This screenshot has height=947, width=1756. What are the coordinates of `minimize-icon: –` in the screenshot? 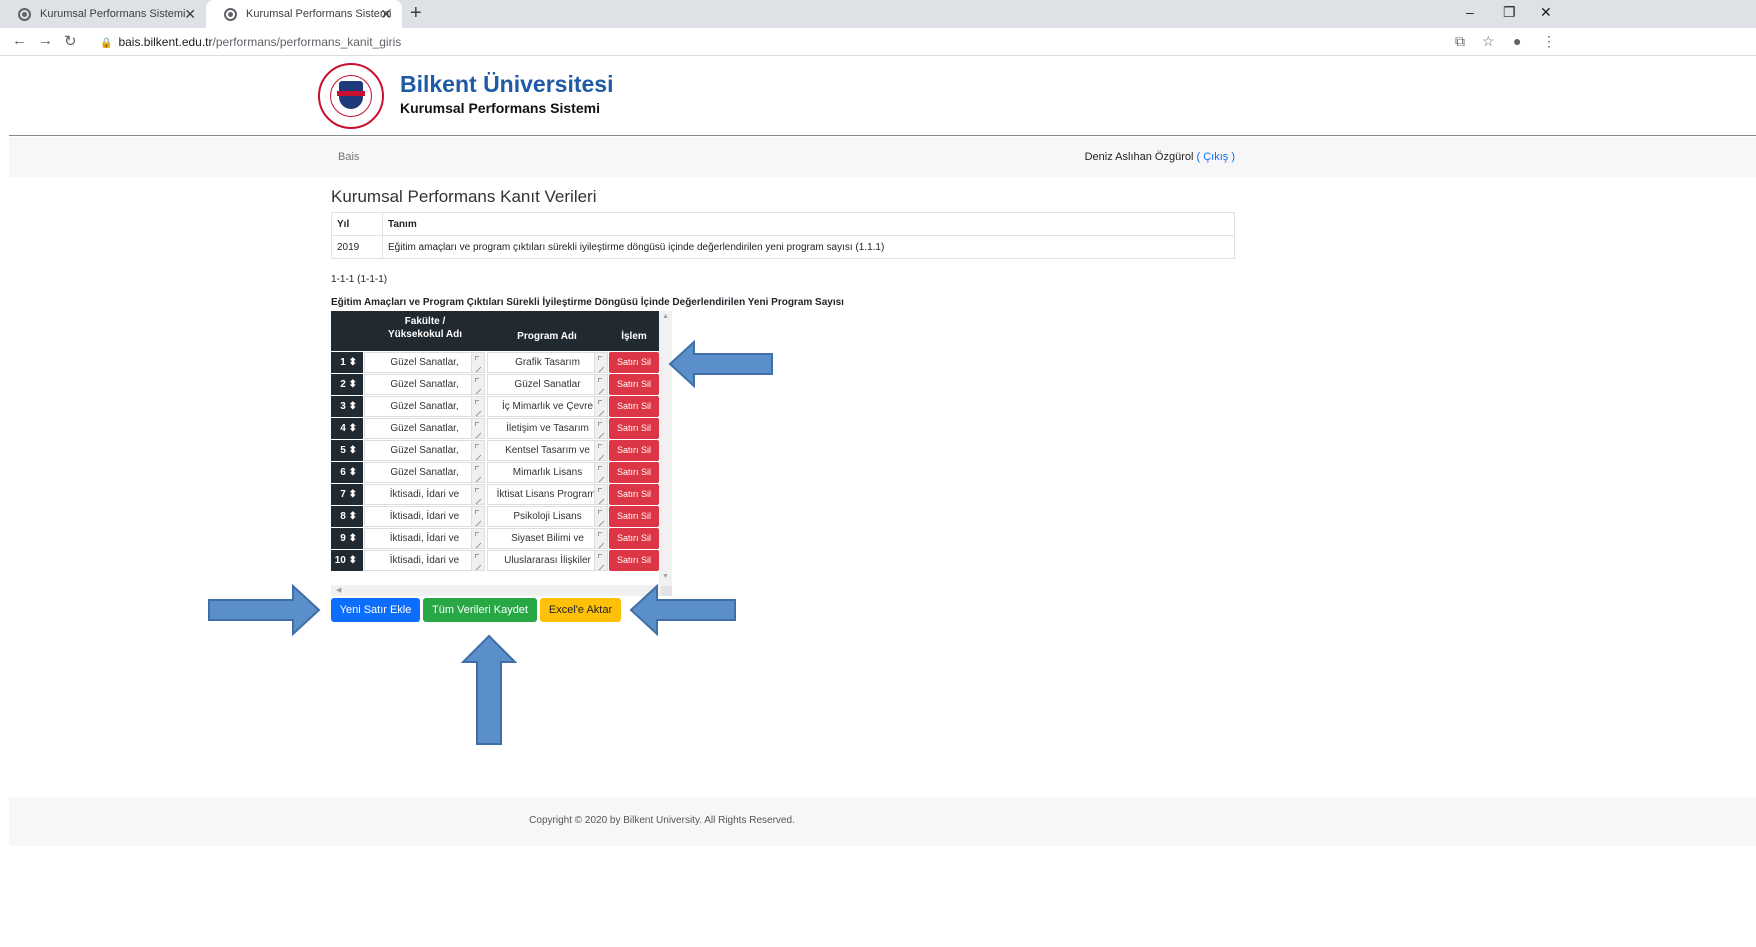 It's located at (1470, 12).